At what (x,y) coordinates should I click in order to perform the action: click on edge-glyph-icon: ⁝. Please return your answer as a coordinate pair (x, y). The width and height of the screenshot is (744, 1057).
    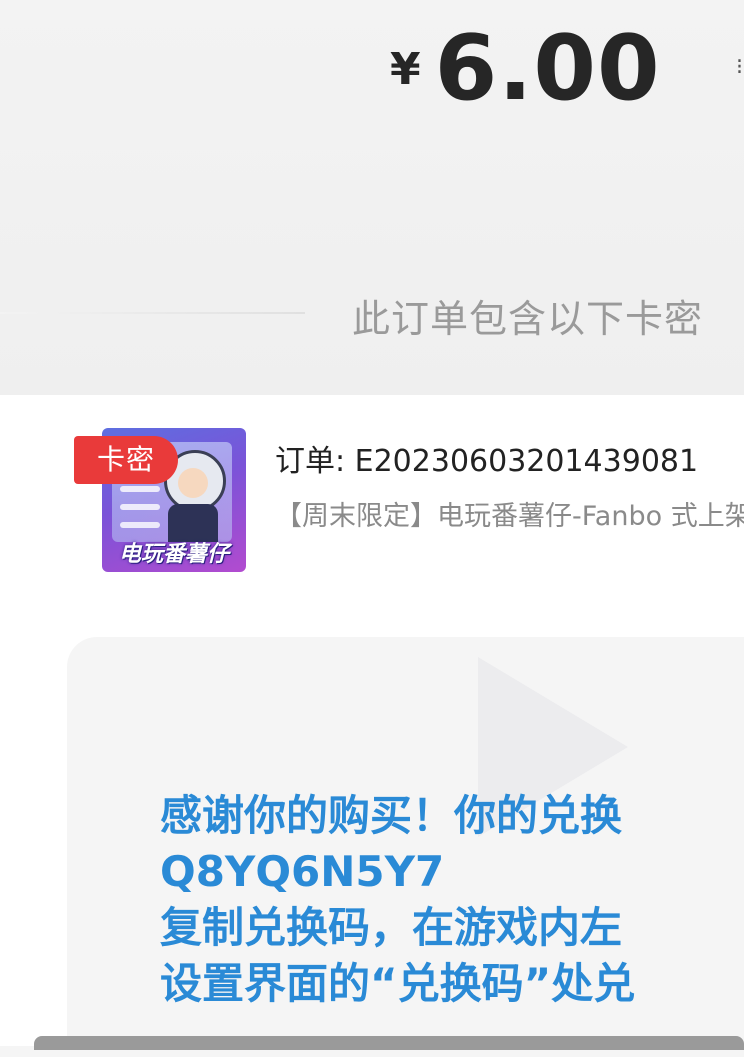
    Looking at the image, I should click on (739, 68).